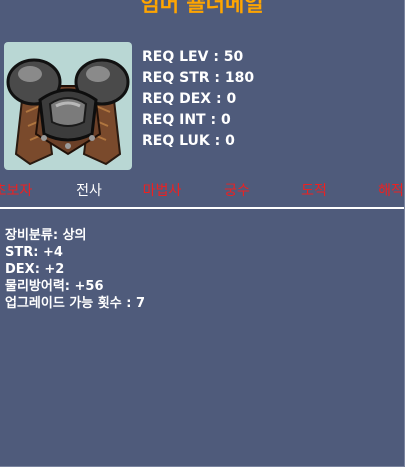 This screenshot has height=470, width=410. Describe the element at coordinates (391, 191) in the screenshot. I see `job-pirate: 해적` at that location.